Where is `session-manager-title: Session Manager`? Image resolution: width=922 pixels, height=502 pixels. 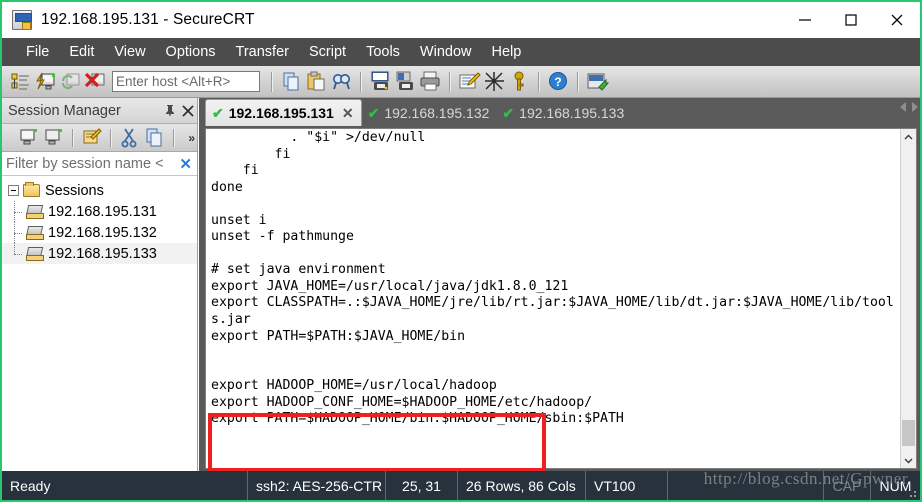
session-manager-title: Session Manager is located at coordinates (64, 110).